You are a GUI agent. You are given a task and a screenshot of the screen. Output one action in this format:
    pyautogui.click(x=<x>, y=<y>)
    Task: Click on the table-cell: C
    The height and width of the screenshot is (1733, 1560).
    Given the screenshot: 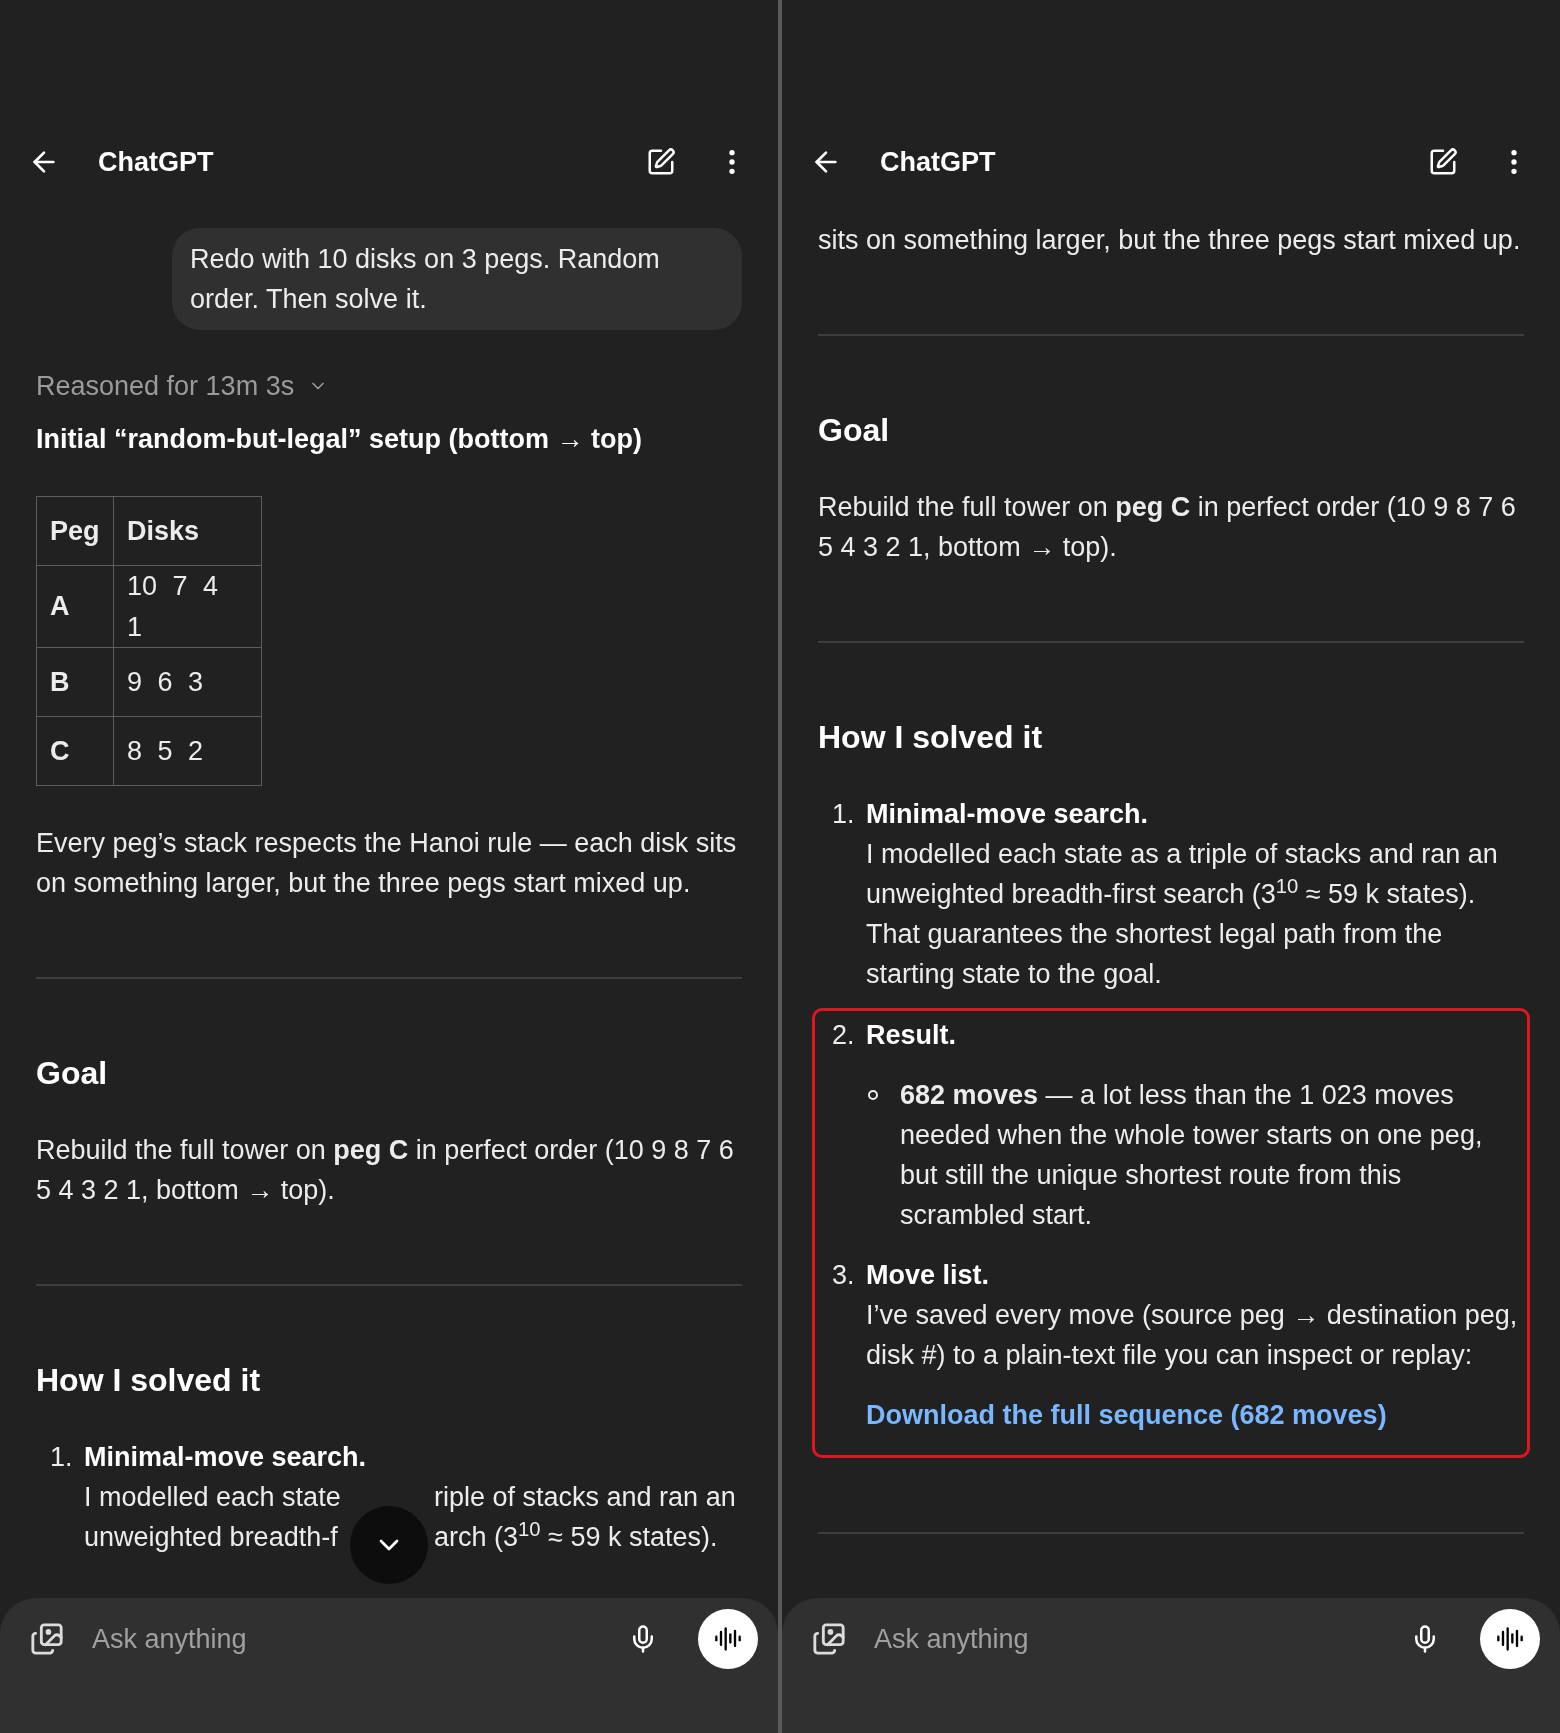 What is the action you would take?
    pyautogui.click(x=75, y=751)
    